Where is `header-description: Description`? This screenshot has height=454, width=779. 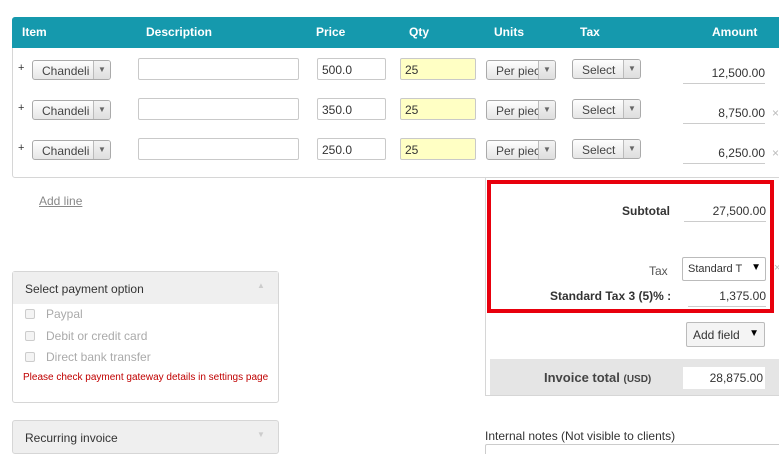 header-description: Description is located at coordinates (179, 32).